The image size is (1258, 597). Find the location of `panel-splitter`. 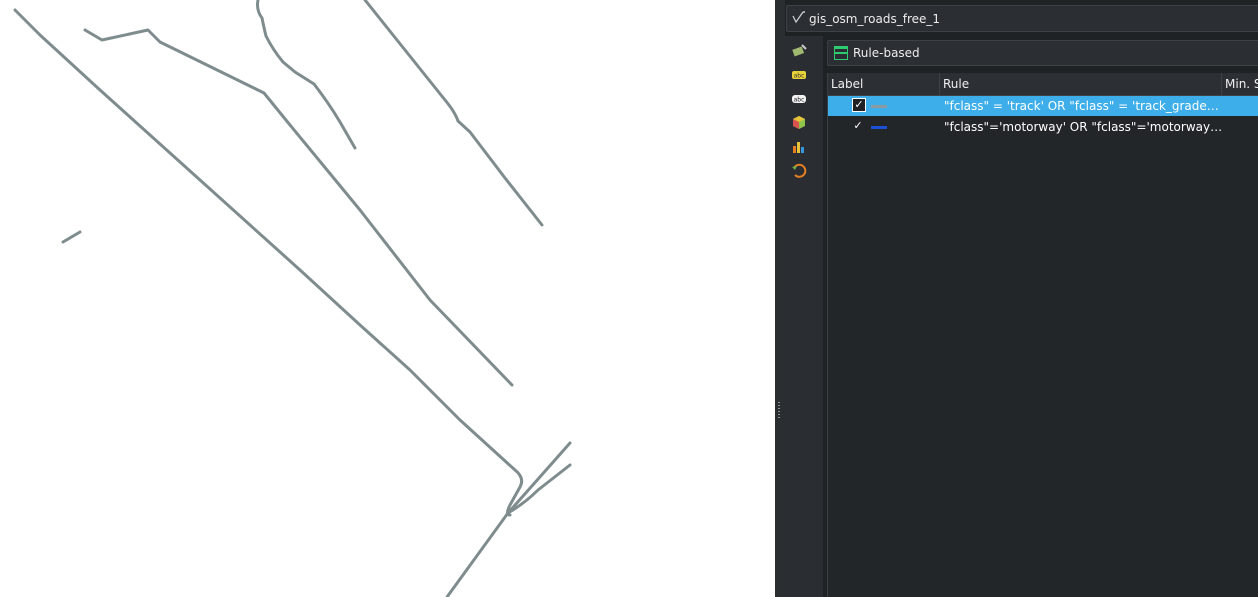

panel-splitter is located at coordinates (780, 298).